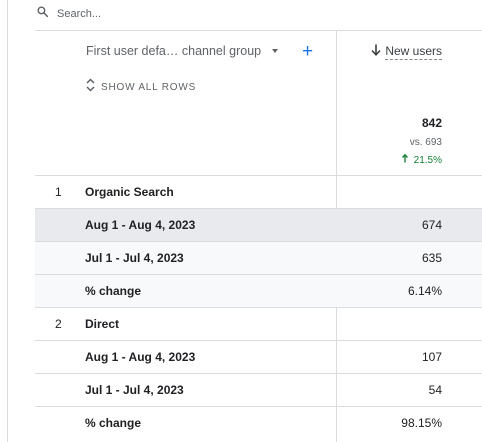  What do you see at coordinates (258, 323) in the screenshot?
I see `table-row-group: 2 Direct` at bounding box center [258, 323].